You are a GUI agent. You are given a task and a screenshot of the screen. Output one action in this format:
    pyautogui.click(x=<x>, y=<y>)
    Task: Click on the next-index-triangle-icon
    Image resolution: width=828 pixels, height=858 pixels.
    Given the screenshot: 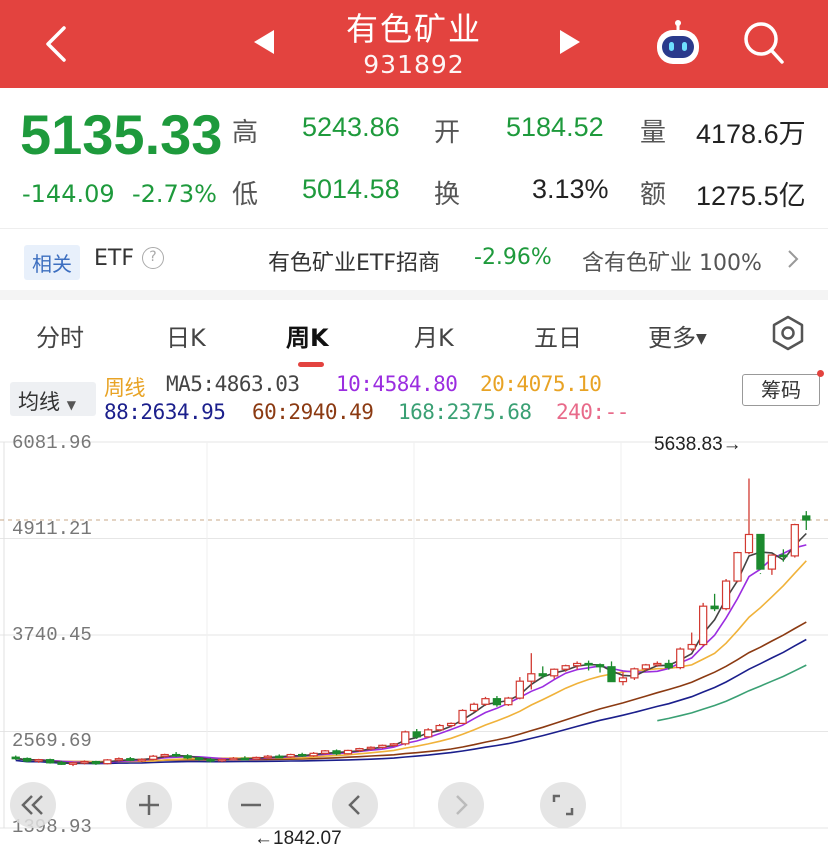 What is the action you would take?
    pyautogui.click(x=569, y=42)
    